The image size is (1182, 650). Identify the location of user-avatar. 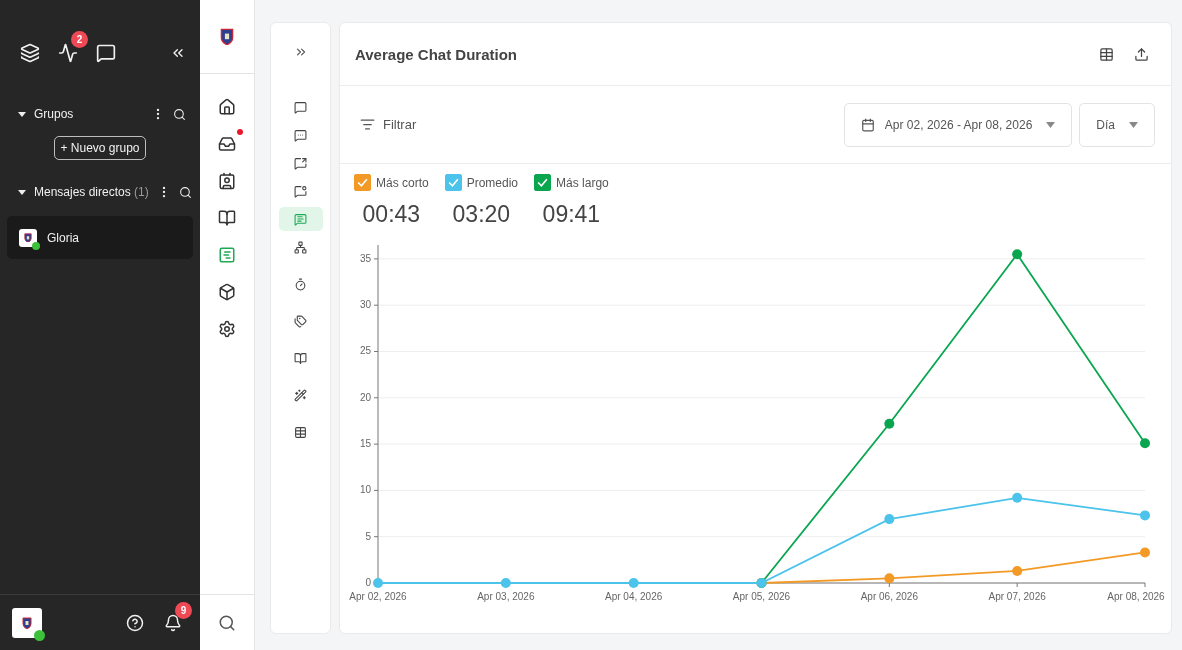
(27, 622).